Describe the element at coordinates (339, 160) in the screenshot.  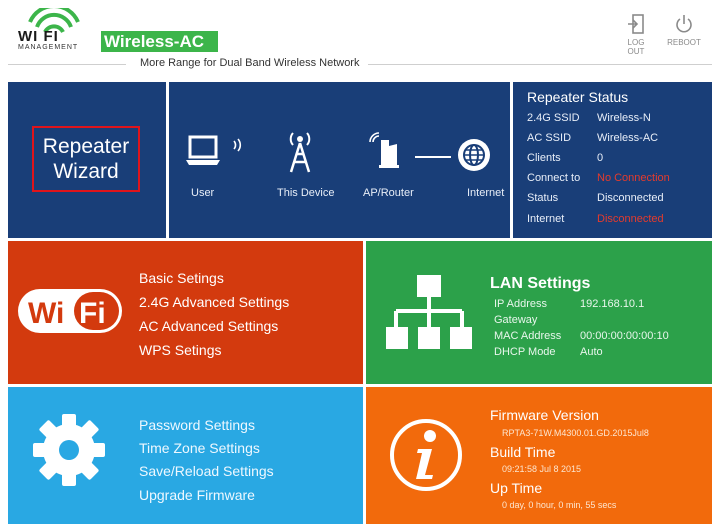
I see `network-topology-panel: User This Device AP/Router Internet` at that location.